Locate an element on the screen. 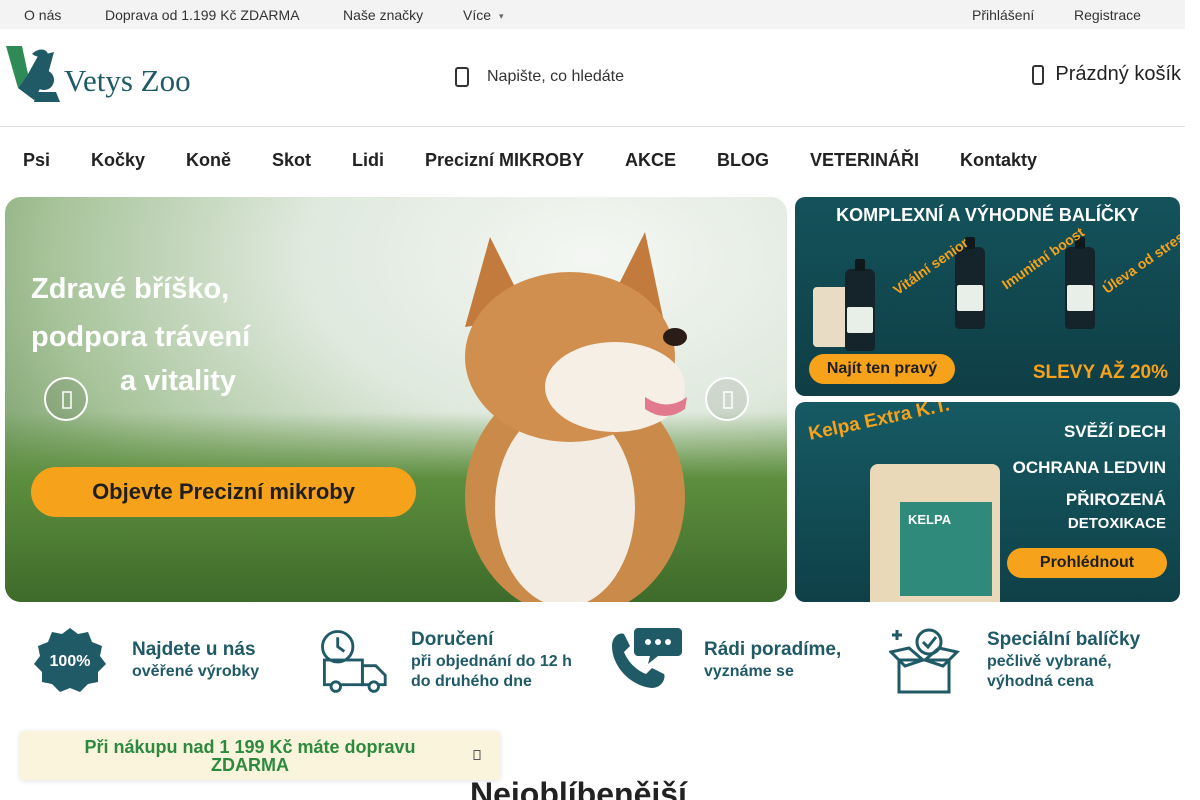 The height and width of the screenshot is (800, 1200). phone-chat-icon is located at coordinates (647, 658).